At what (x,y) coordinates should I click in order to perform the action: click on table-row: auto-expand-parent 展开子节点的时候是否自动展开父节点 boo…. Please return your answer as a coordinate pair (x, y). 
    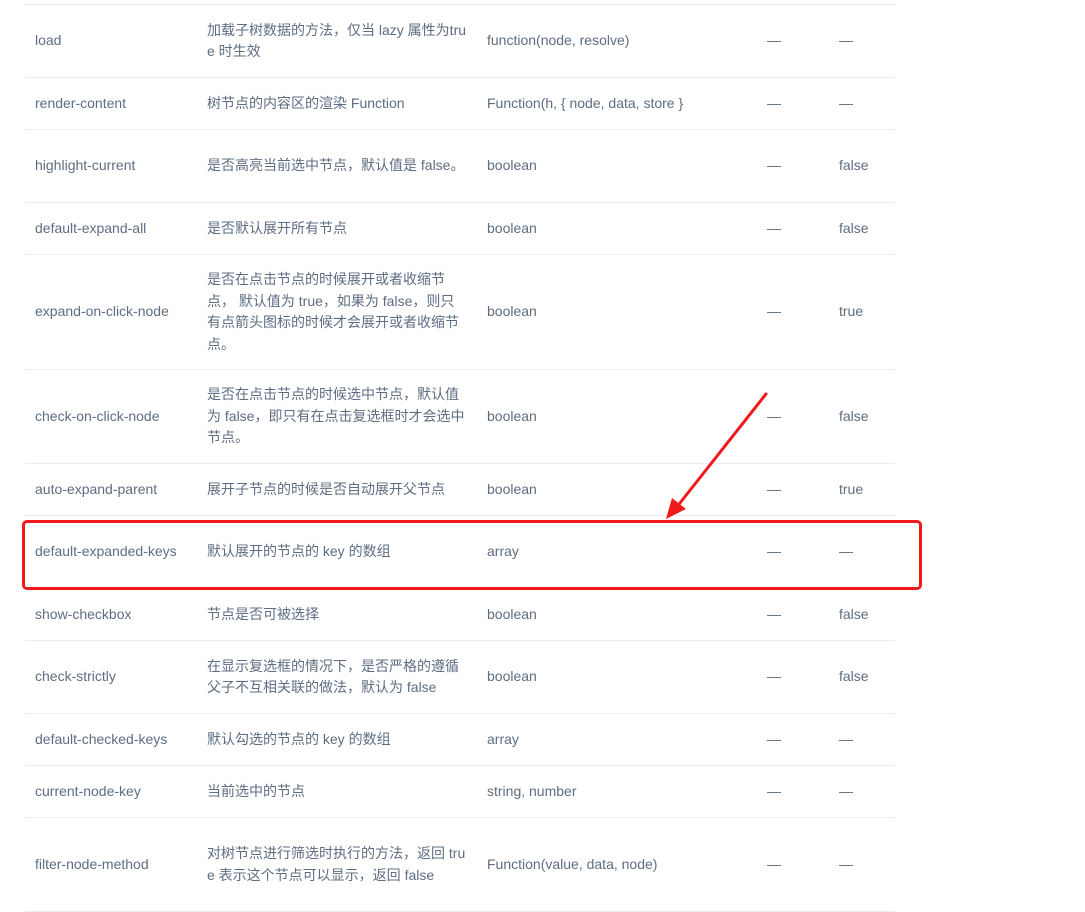
    Looking at the image, I should click on (460, 490).